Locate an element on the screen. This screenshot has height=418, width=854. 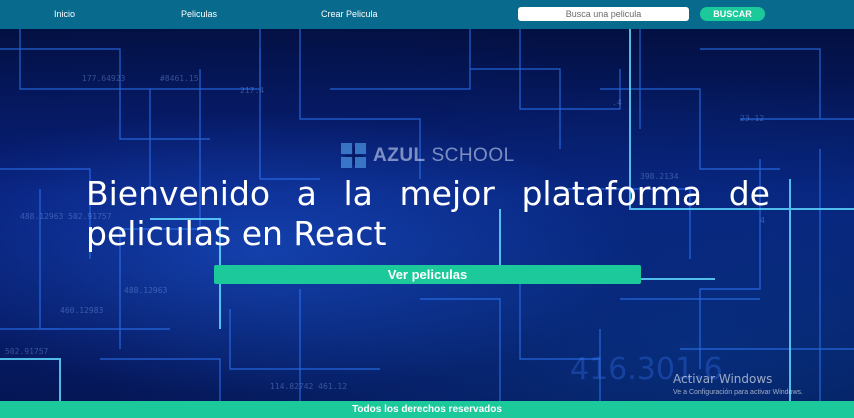
footer-text: Todos los derechos reservados is located at coordinates (427, 409).